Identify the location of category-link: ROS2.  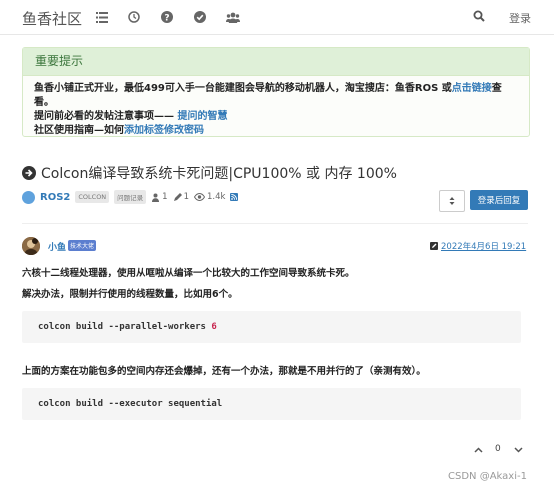
(55, 197).